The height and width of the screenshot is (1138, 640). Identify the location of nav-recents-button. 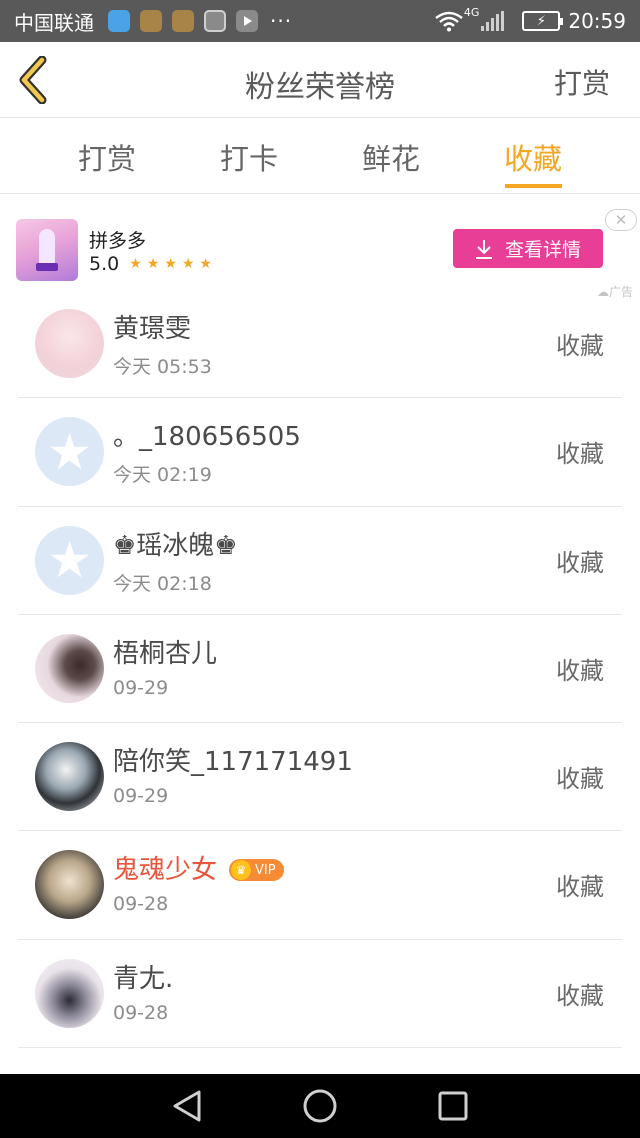
(453, 1106).